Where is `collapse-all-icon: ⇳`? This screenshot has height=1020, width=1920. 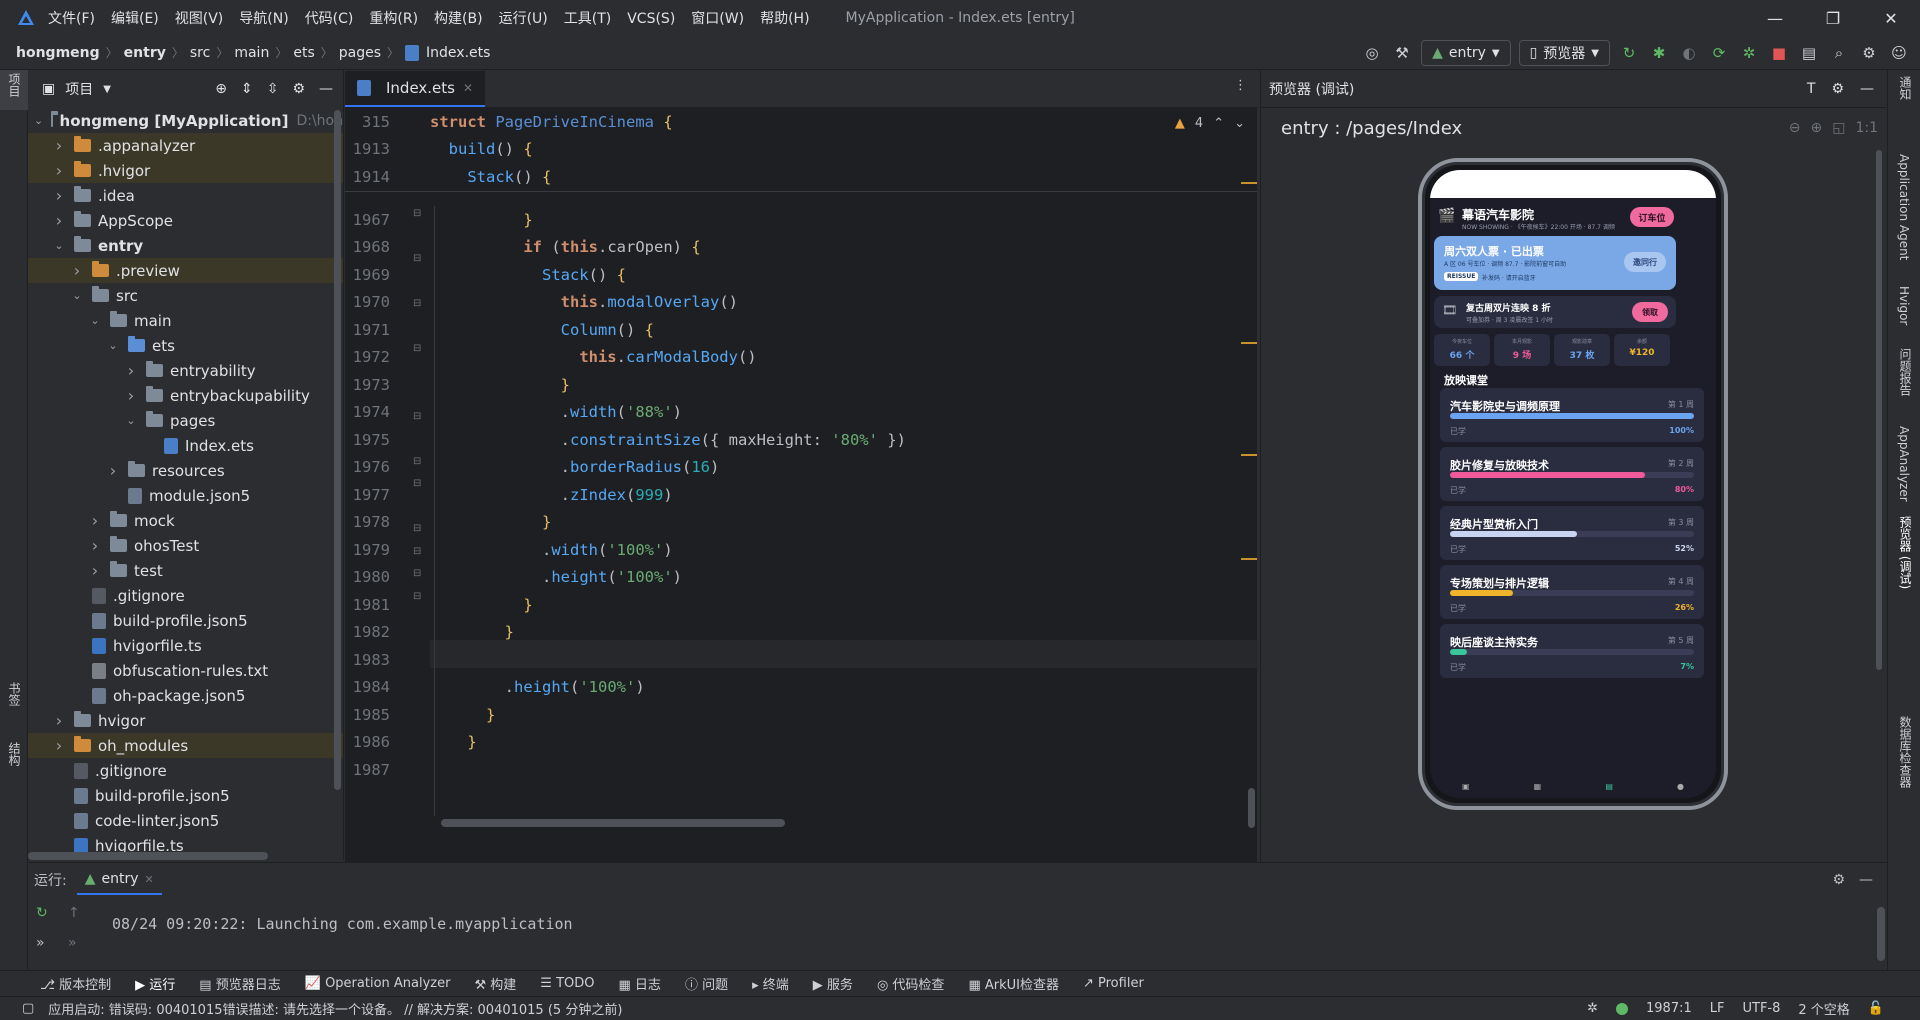
collapse-all-icon: ⇳ is located at coordinates (273, 89).